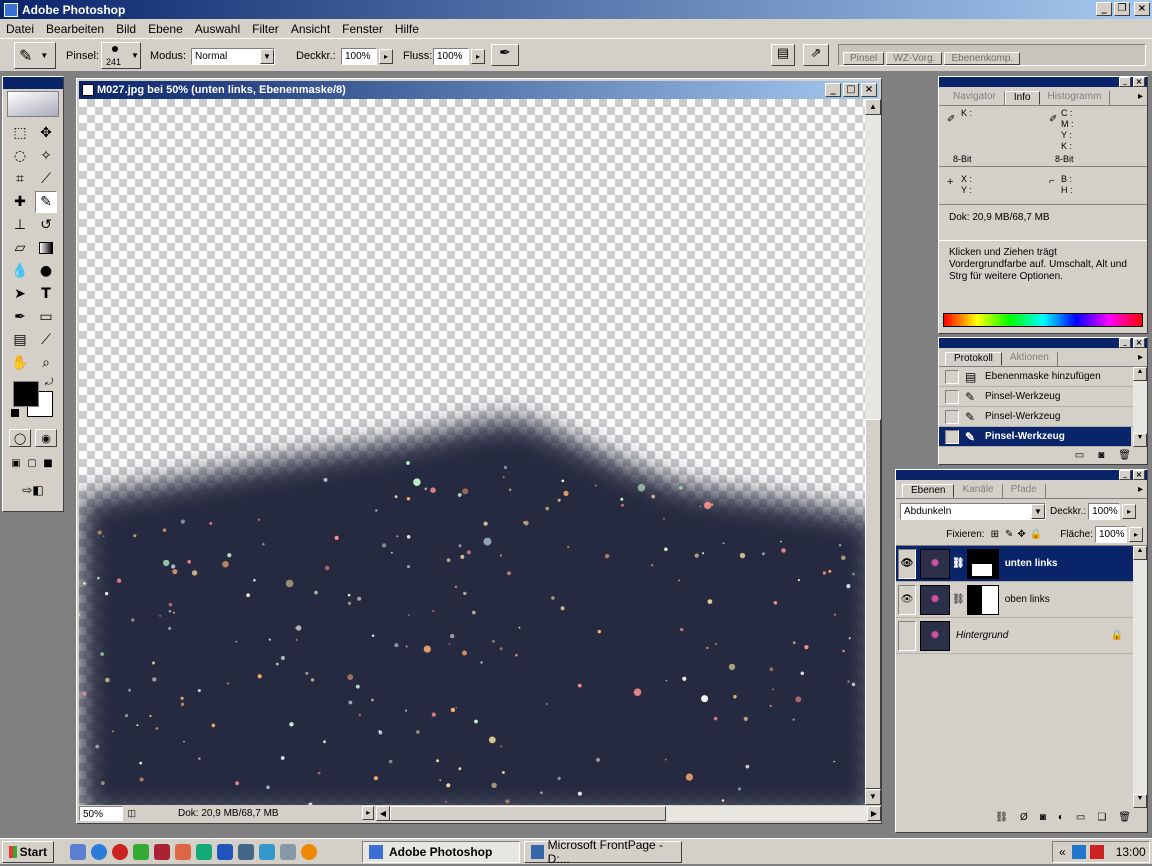 This screenshot has width=1152, height=866. Describe the element at coordinates (995, 534) in the screenshot. I see `lock-transparency-icon: ⊞` at that location.